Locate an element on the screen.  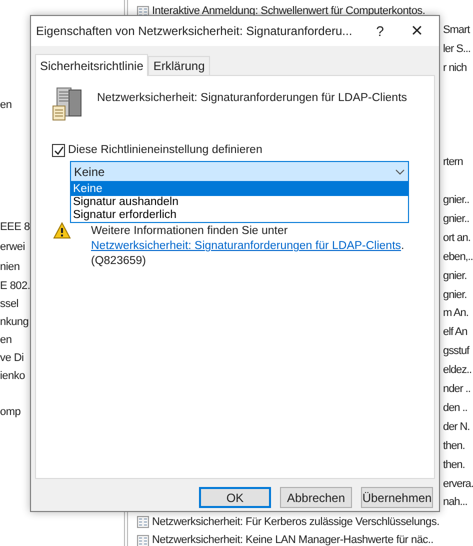
tree-item: omp is located at coordinates (10, 412).